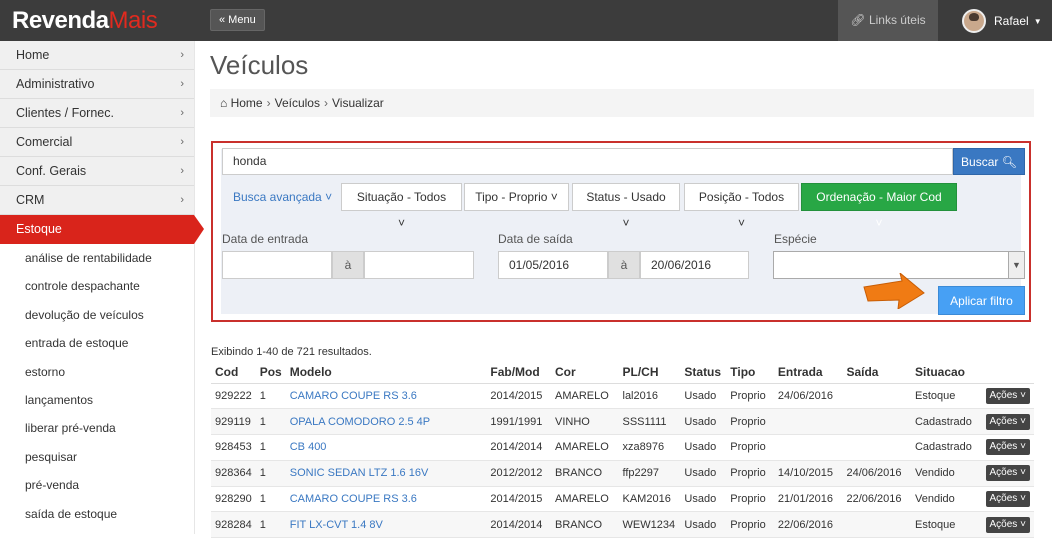  I want to click on col-pos: Pos, so click(270, 372).